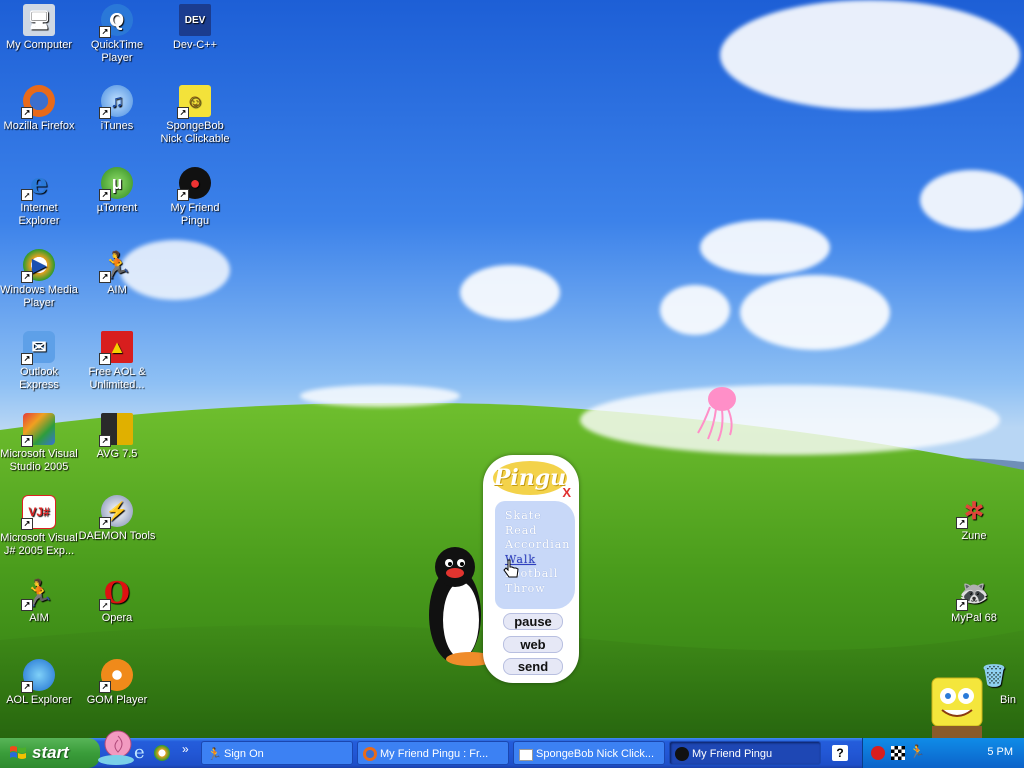 The height and width of the screenshot is (768, 1024). Describe the element at coordinates (39, 214) in the screenshot. I see `icon-label: Internet Explorer` at that location.